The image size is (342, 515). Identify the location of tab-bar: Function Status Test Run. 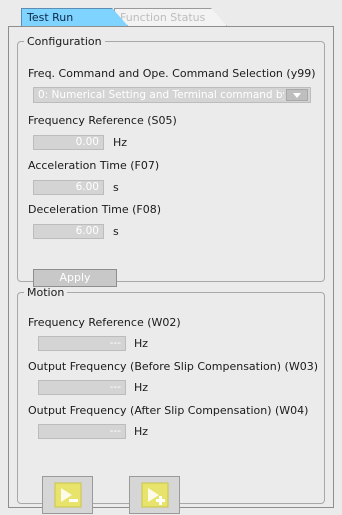
(171, 13).